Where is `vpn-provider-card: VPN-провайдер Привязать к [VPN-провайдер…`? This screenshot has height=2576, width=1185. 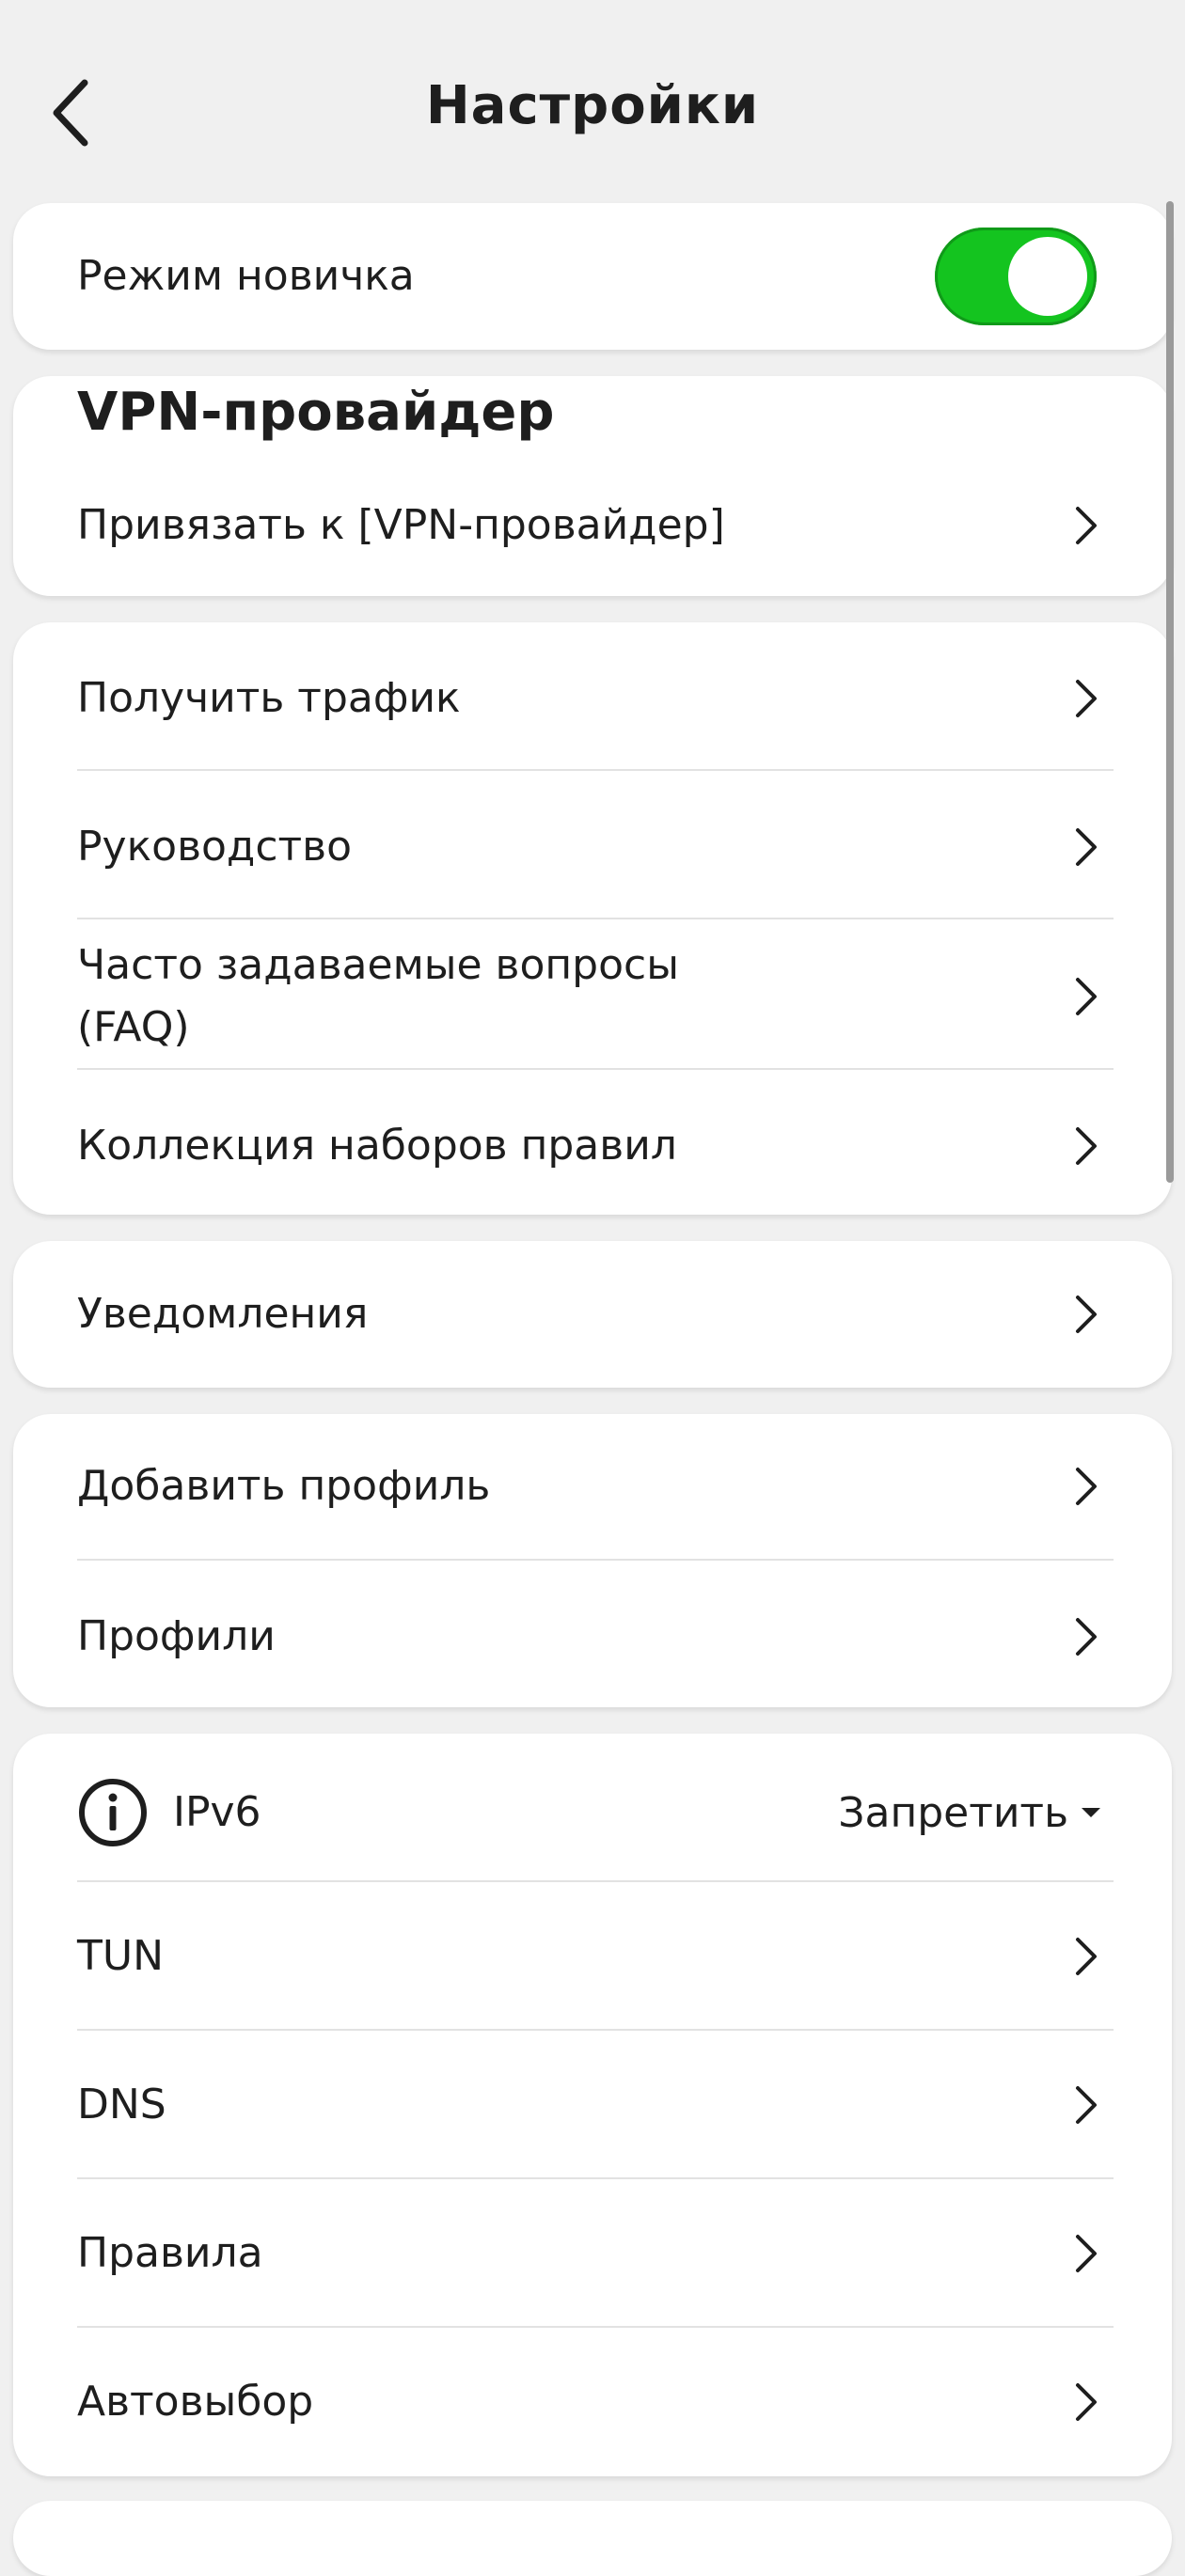 vpn-provider-card: VPN-провайдер Привязать к [VPN-провайдер… is located at coordinates (592, 486).